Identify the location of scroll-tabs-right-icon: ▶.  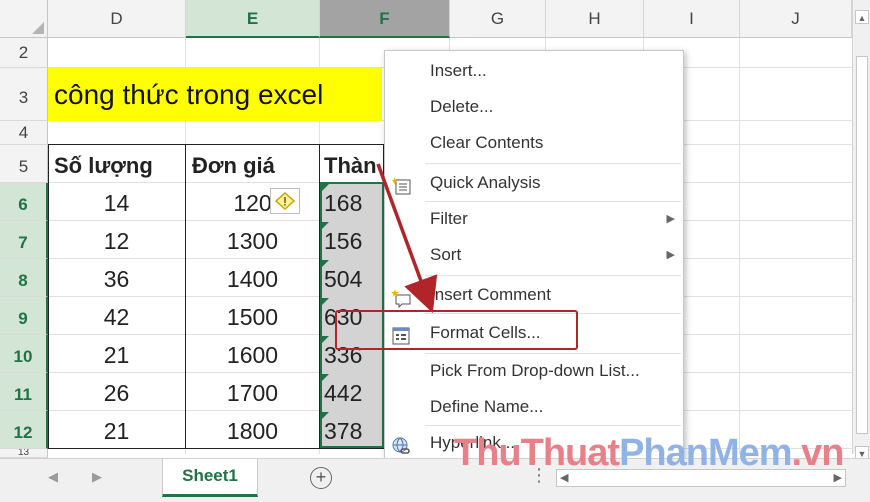
(97, 477).